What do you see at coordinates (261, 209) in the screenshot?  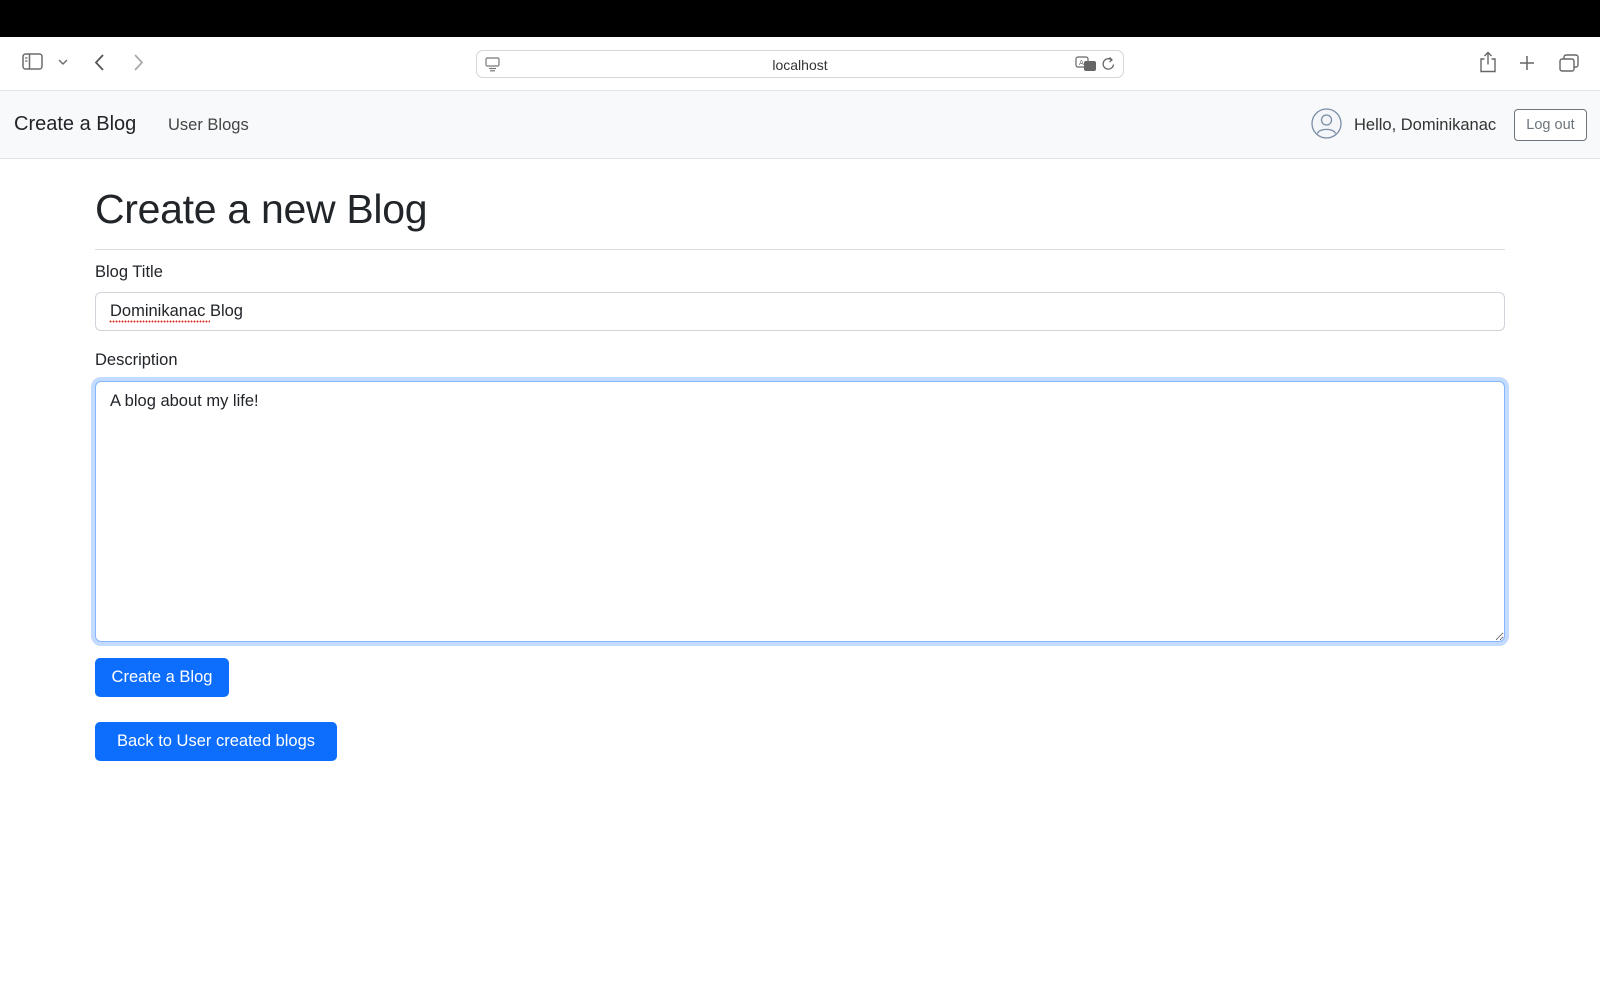 I see `page-title: Create a new Blog` at bounding box center [261, 209].